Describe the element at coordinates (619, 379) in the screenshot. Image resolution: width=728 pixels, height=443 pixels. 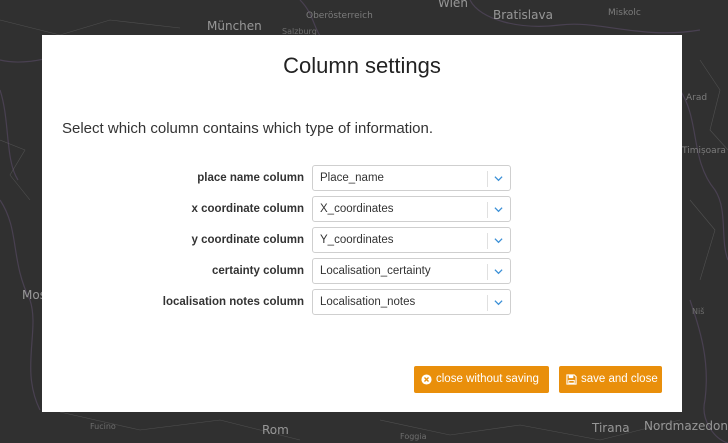
I see `save-and-close-label: save and close` at that location.